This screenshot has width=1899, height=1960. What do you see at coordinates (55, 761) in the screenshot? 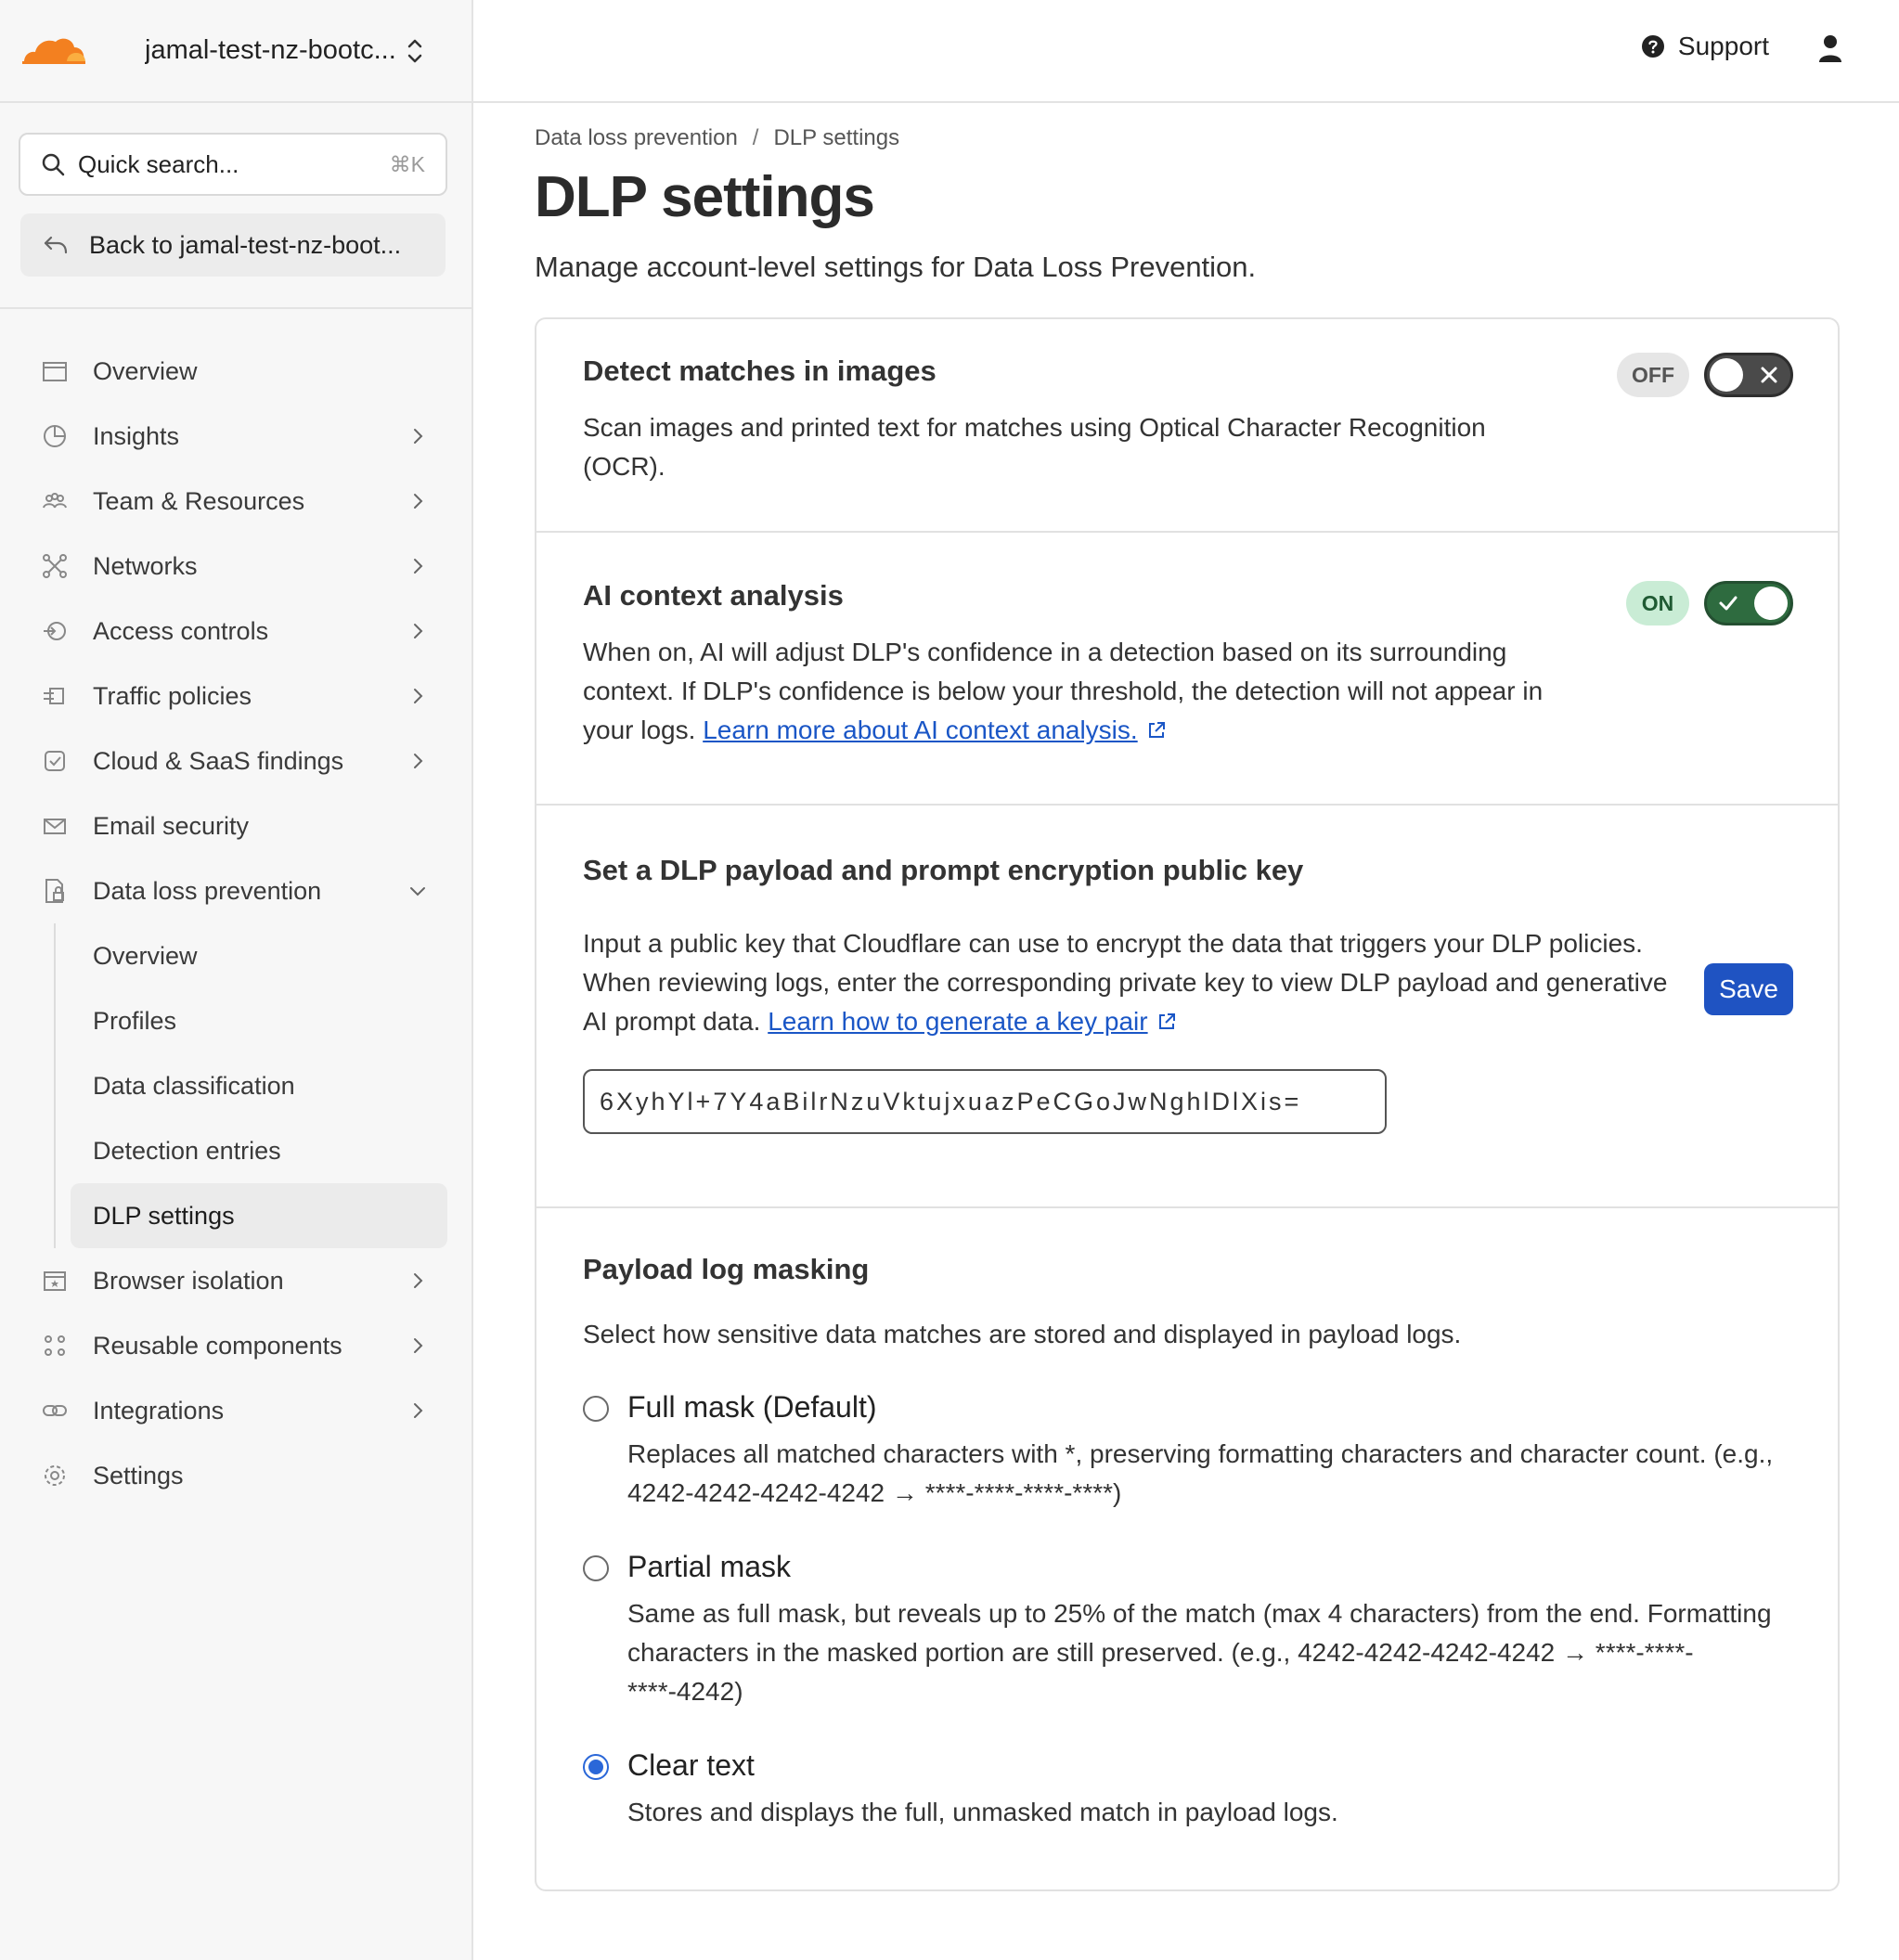
I see `cloud-check-icon` at bounding box center [55, 761].